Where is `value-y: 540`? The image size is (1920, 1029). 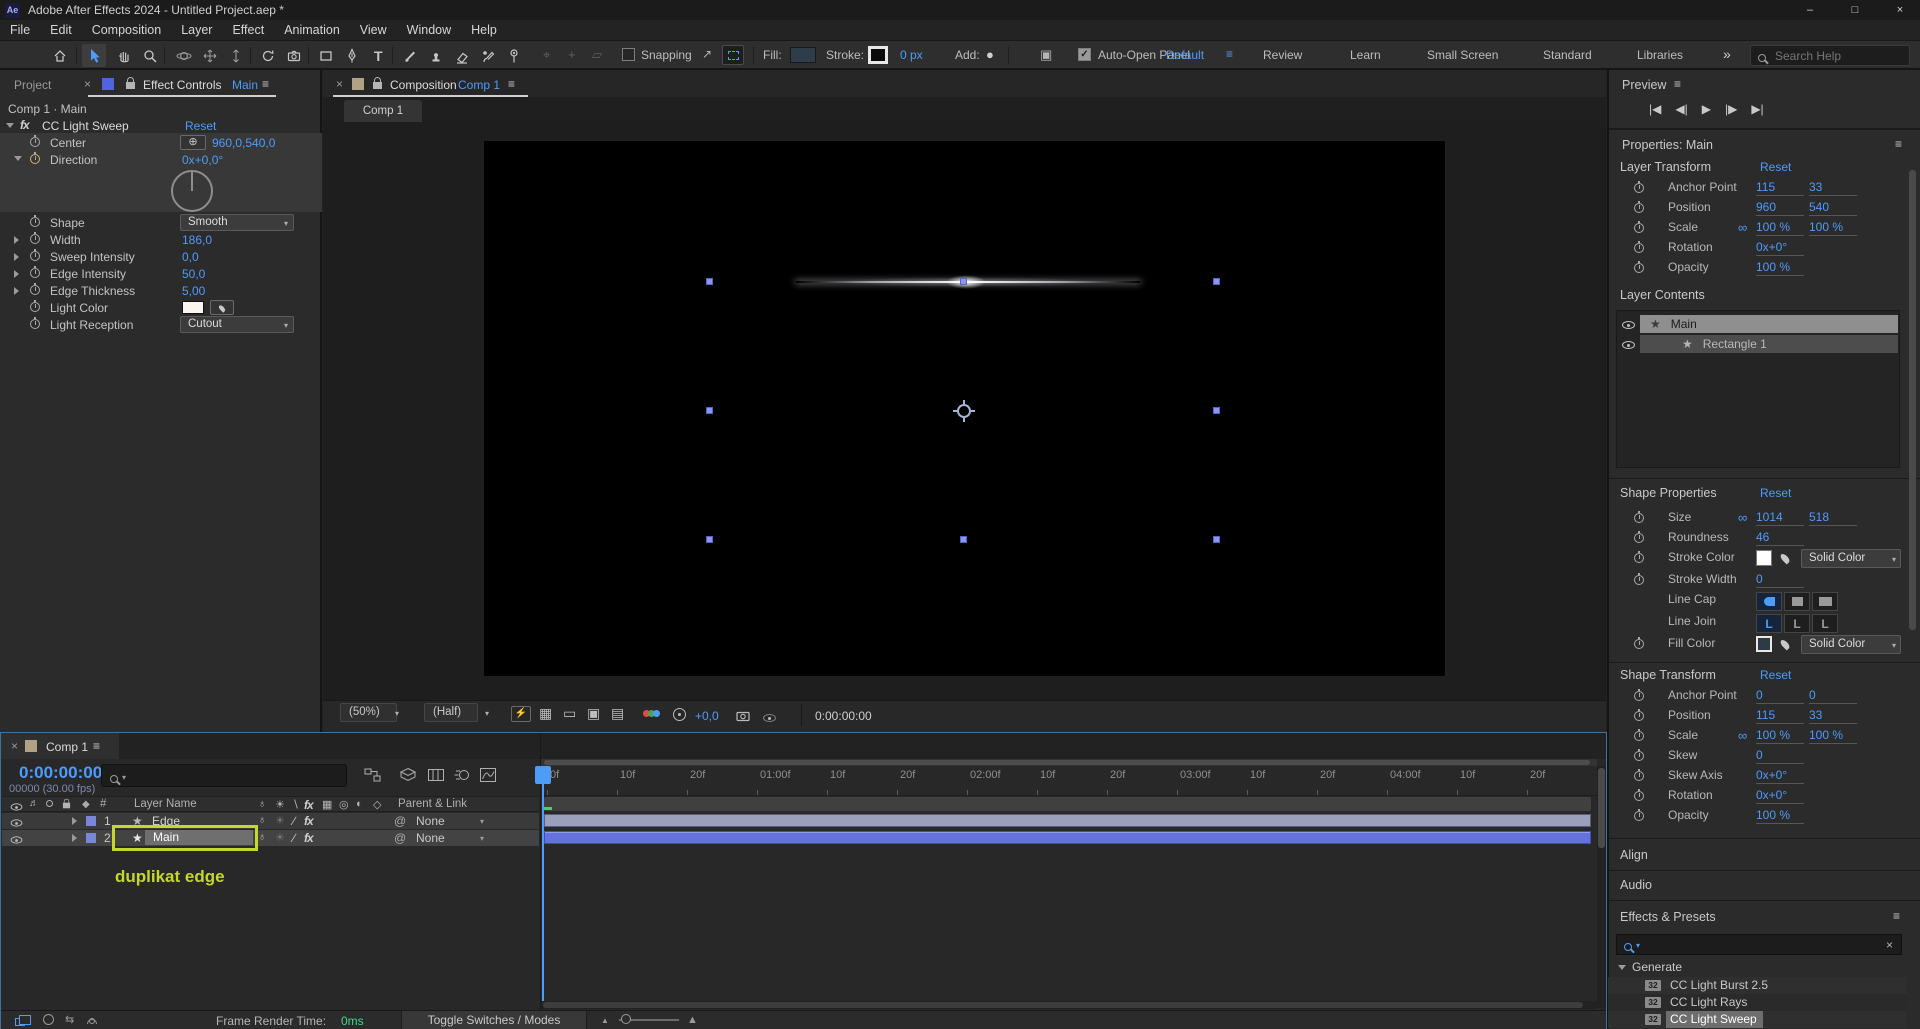 value-y: 540 is located at coordinates (1833, 208).